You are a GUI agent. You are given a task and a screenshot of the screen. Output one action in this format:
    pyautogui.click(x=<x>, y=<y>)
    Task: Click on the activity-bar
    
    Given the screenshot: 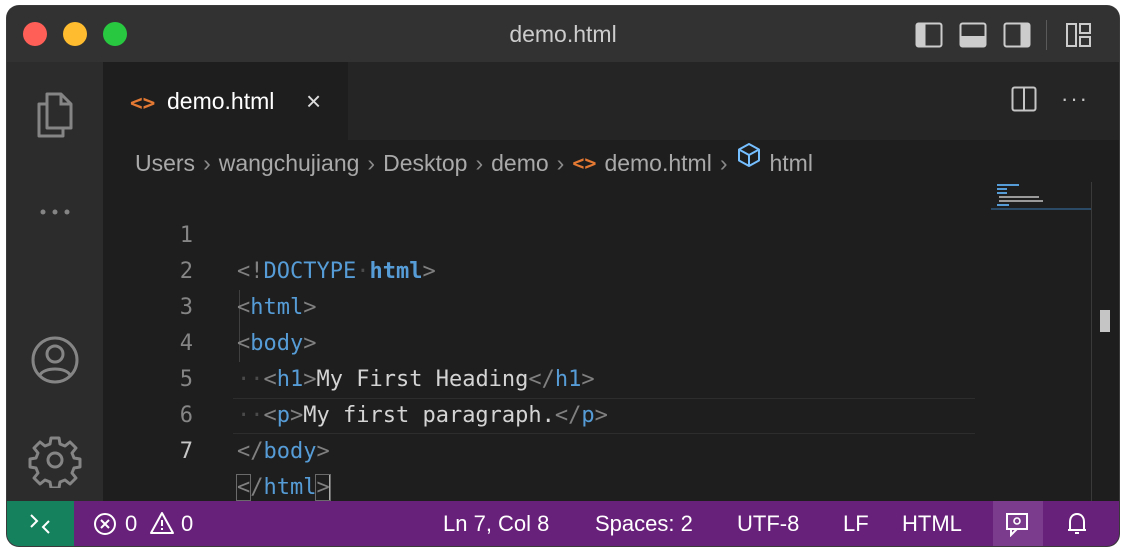 What is the action you would take?
    pyautogui.click(x=55, y=281)
    